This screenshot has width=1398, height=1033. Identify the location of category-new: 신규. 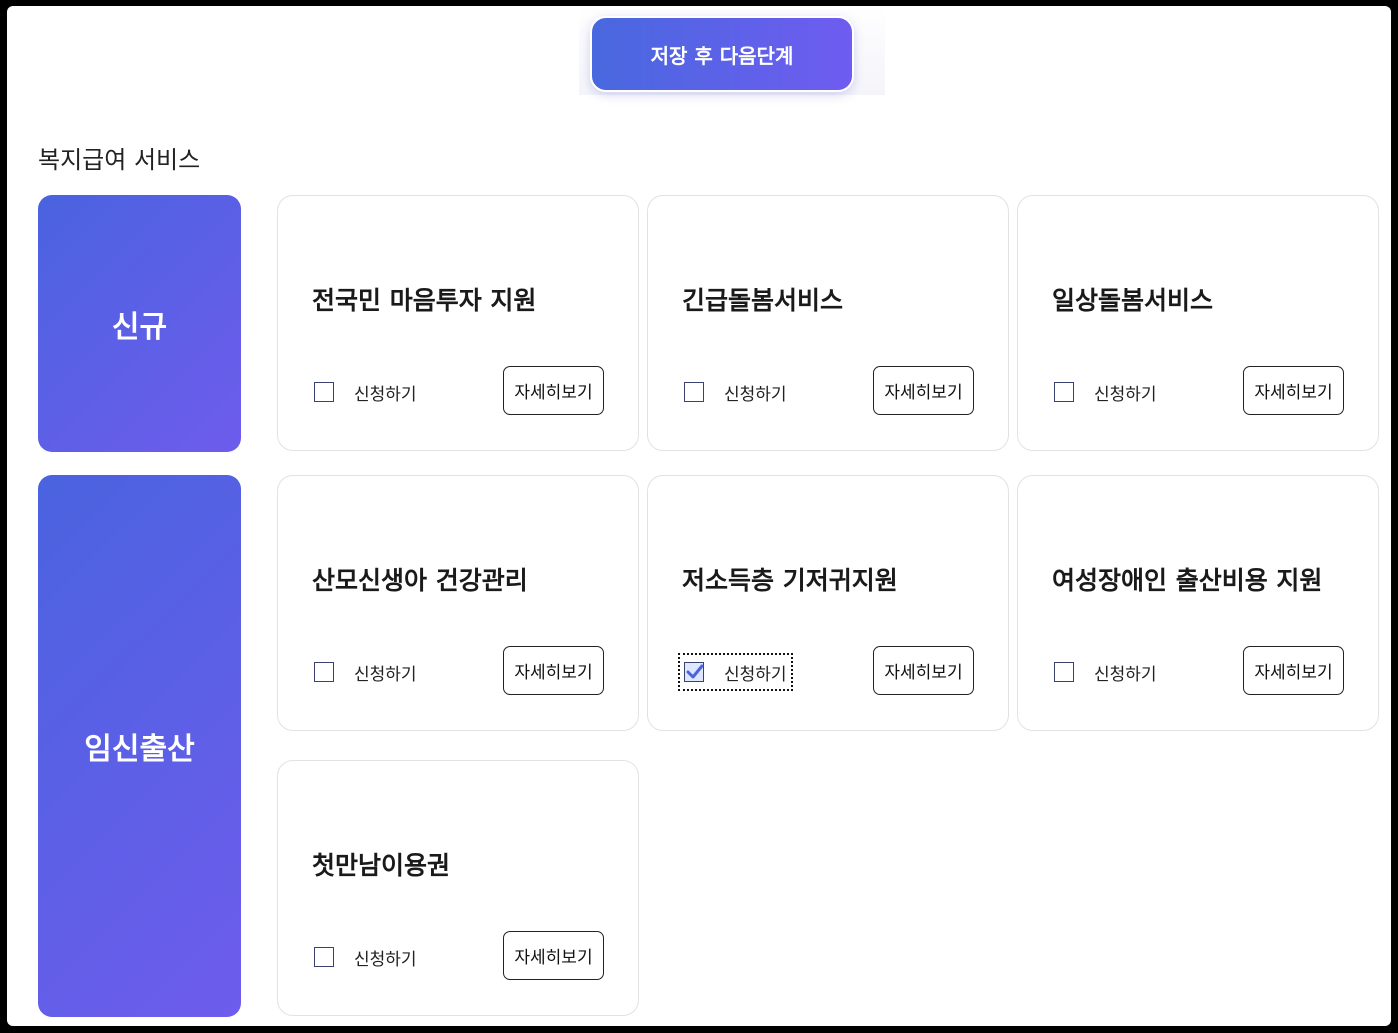
(139, 323).